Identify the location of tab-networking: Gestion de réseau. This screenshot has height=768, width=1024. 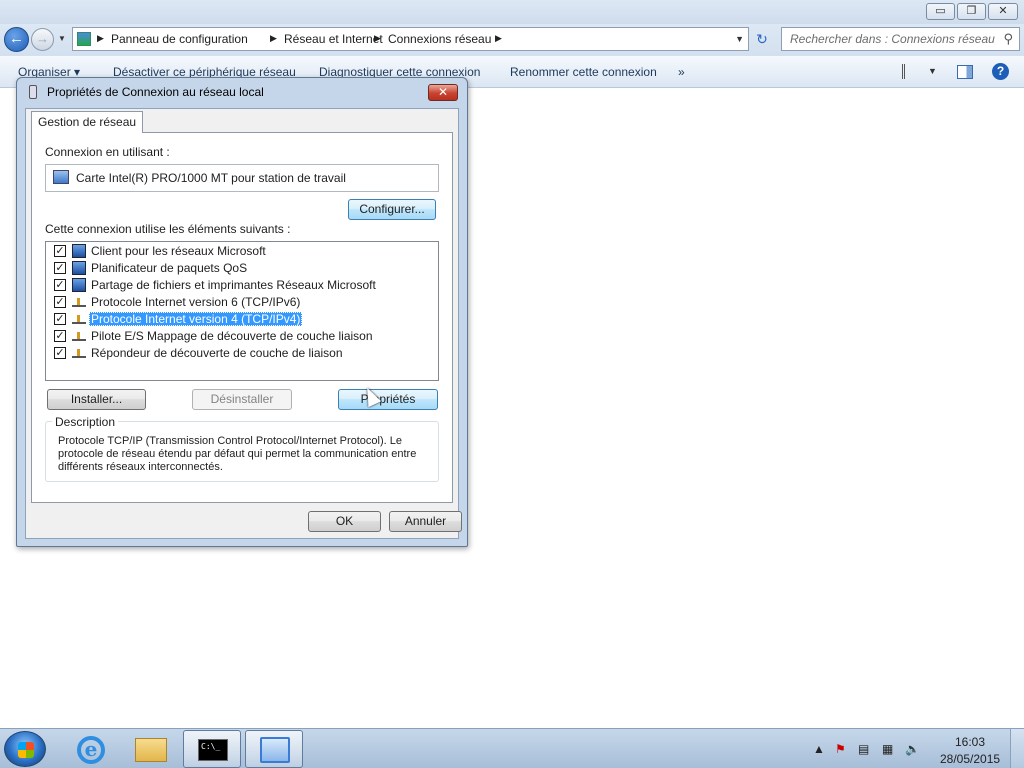
(87, 122).